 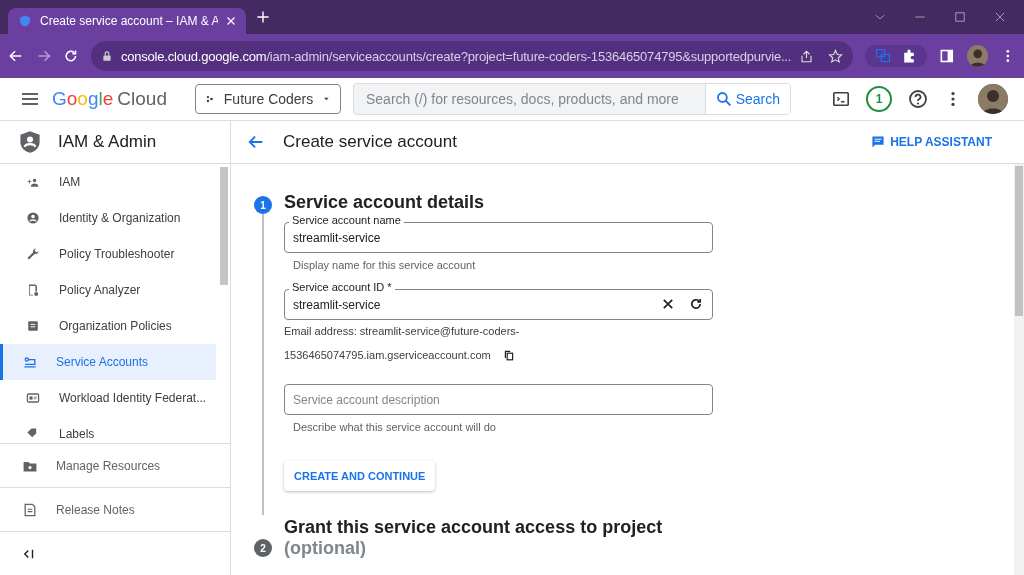 What do you see at coordinates (106, 56) in the screenshot?
I see `lock-icon` at bounding box center [106, 56].